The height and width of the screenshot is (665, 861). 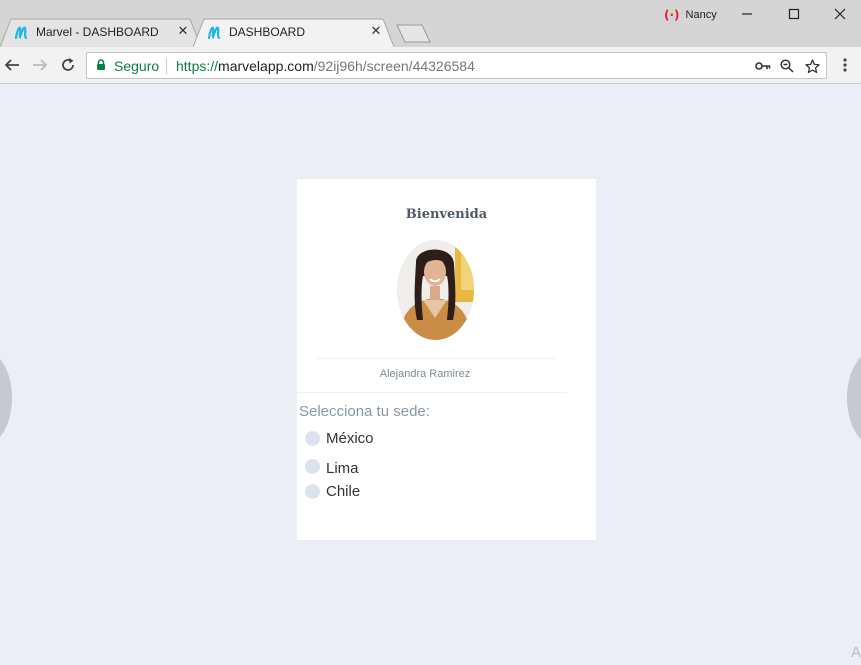 I want to click on back-button, so click(x=12, y=65).